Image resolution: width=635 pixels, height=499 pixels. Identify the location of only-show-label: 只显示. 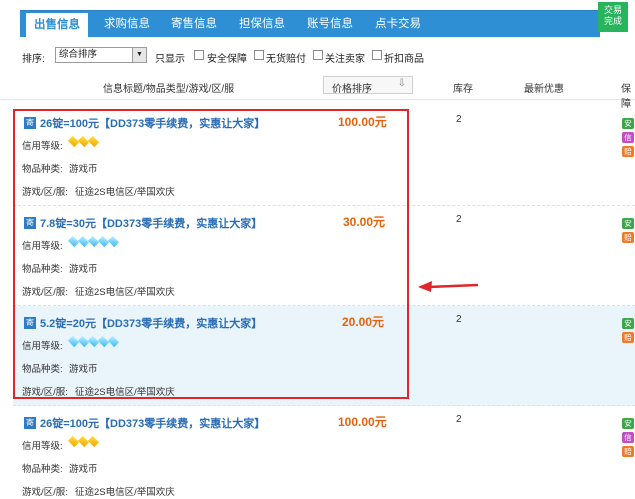
(170, 59).